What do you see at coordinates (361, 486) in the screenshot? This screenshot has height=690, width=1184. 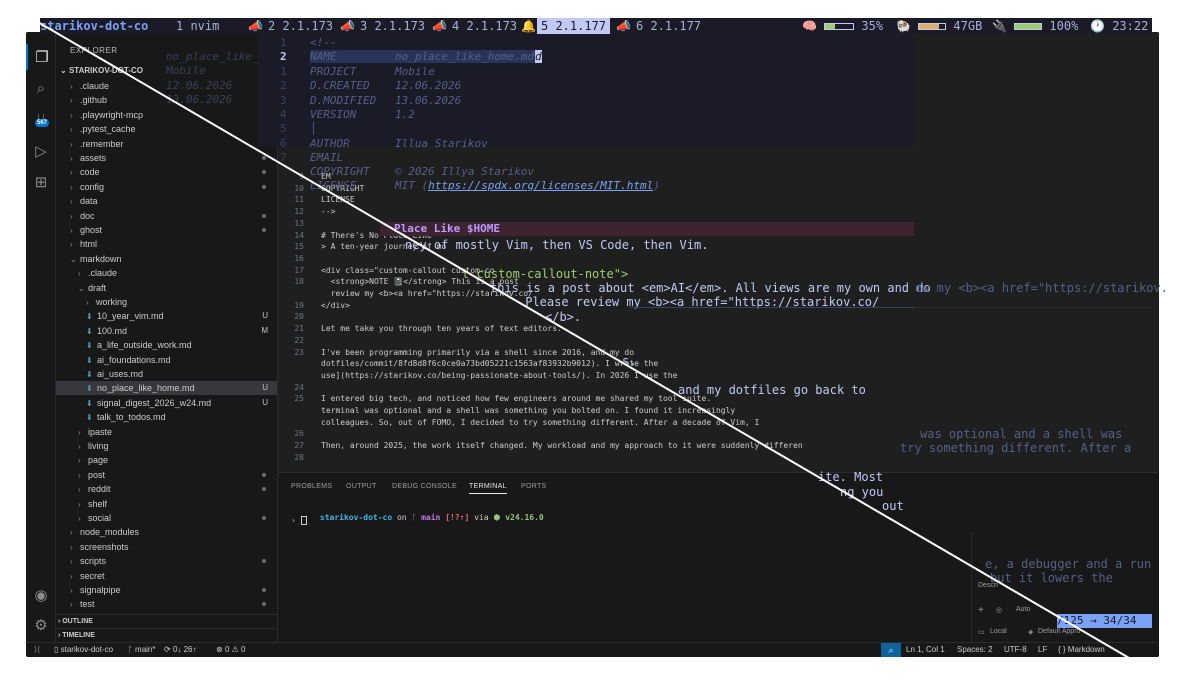 I see `tab-output: OUTPUT` at bounding box center [361, 486].